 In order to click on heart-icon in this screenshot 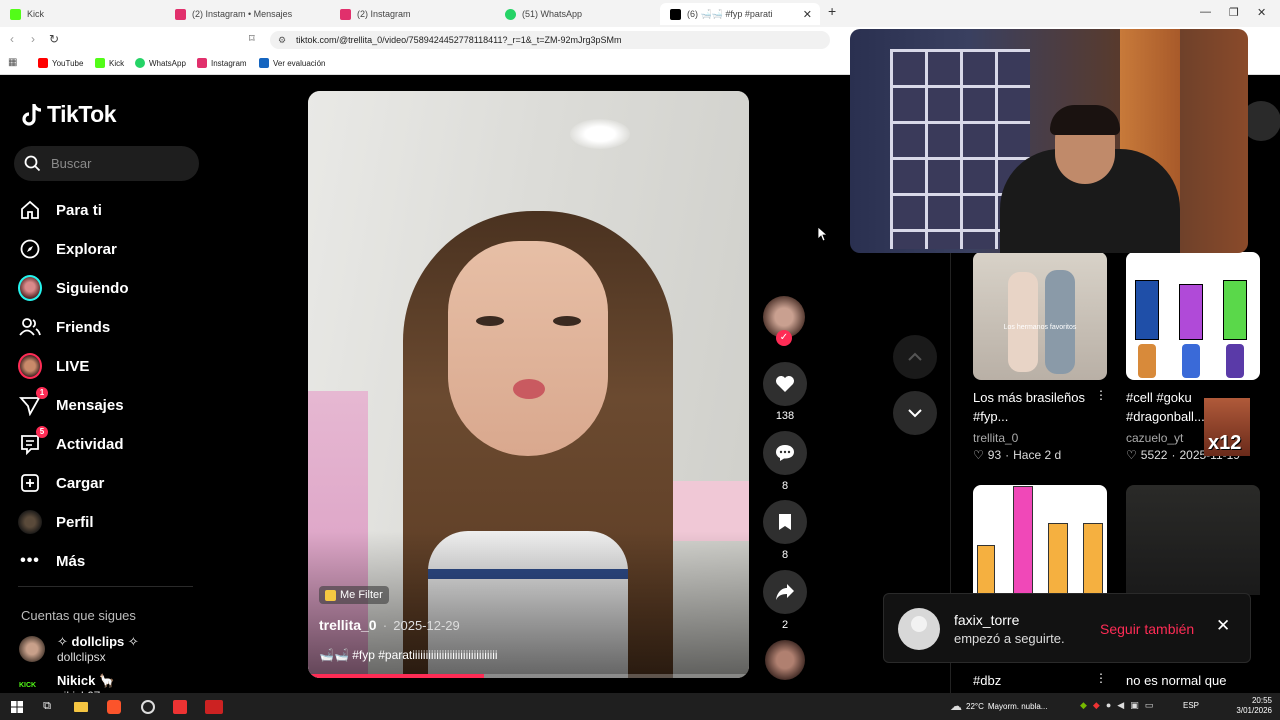, I will do `click(785, 384)`.